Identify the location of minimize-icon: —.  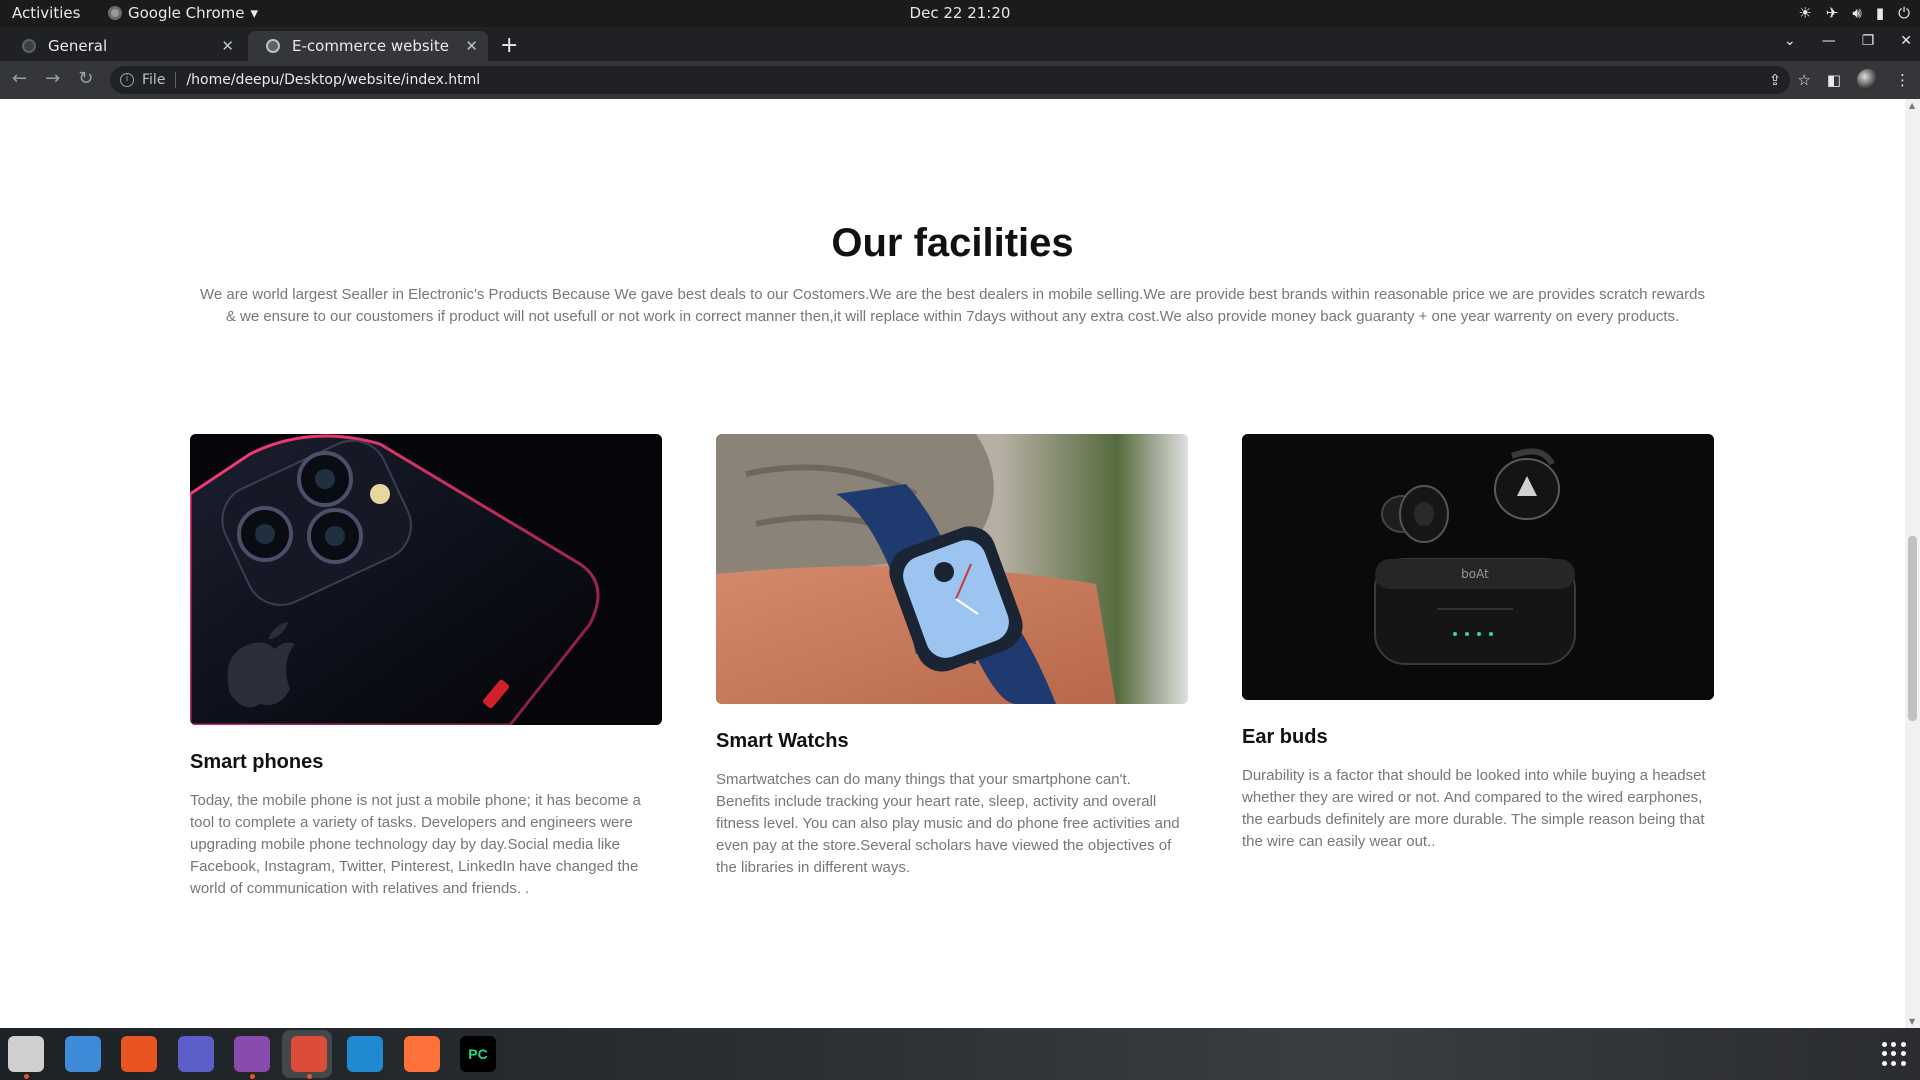
(1829, 41).